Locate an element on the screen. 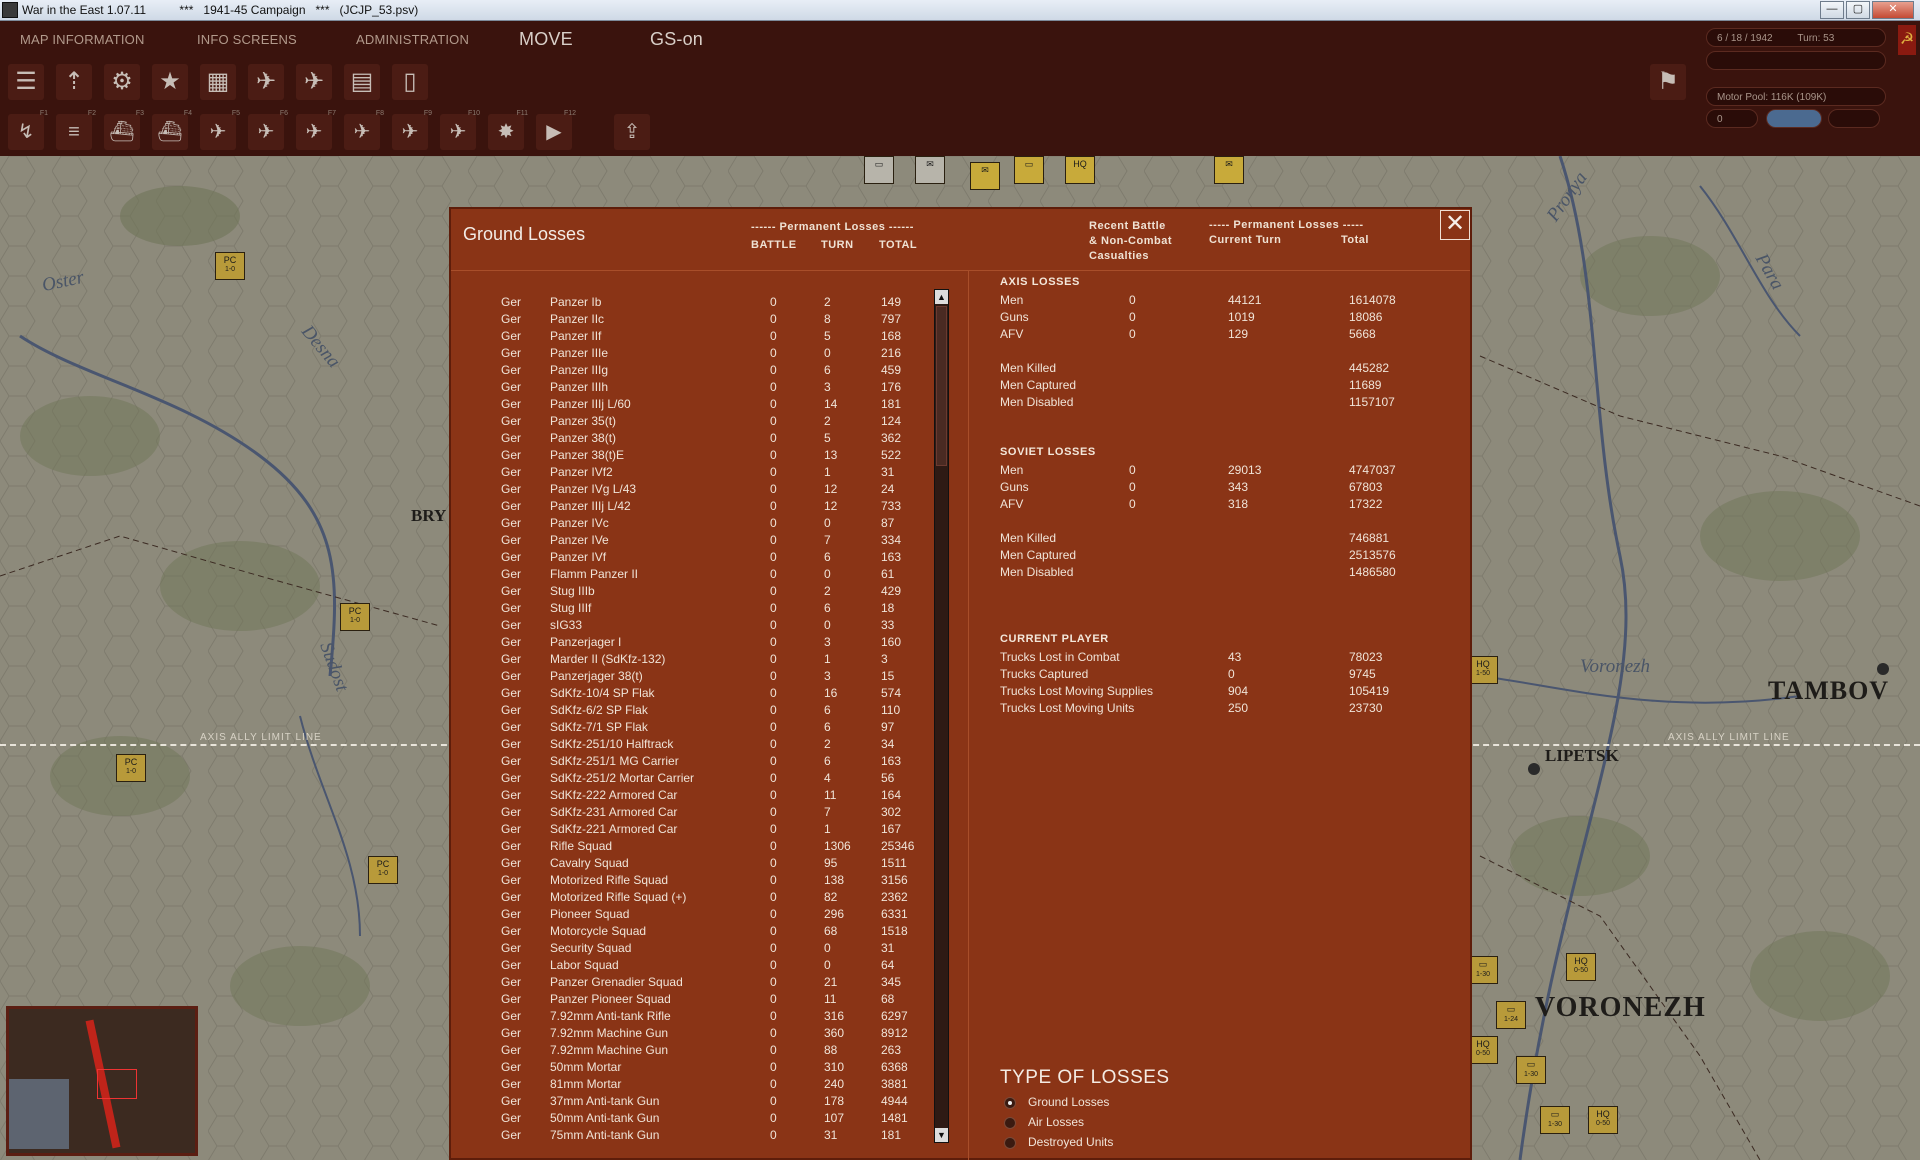 The height and width of the screenshot is (1160, 1920). menu-administration: ADMINISTRATION is located at coordinates (412, 39).